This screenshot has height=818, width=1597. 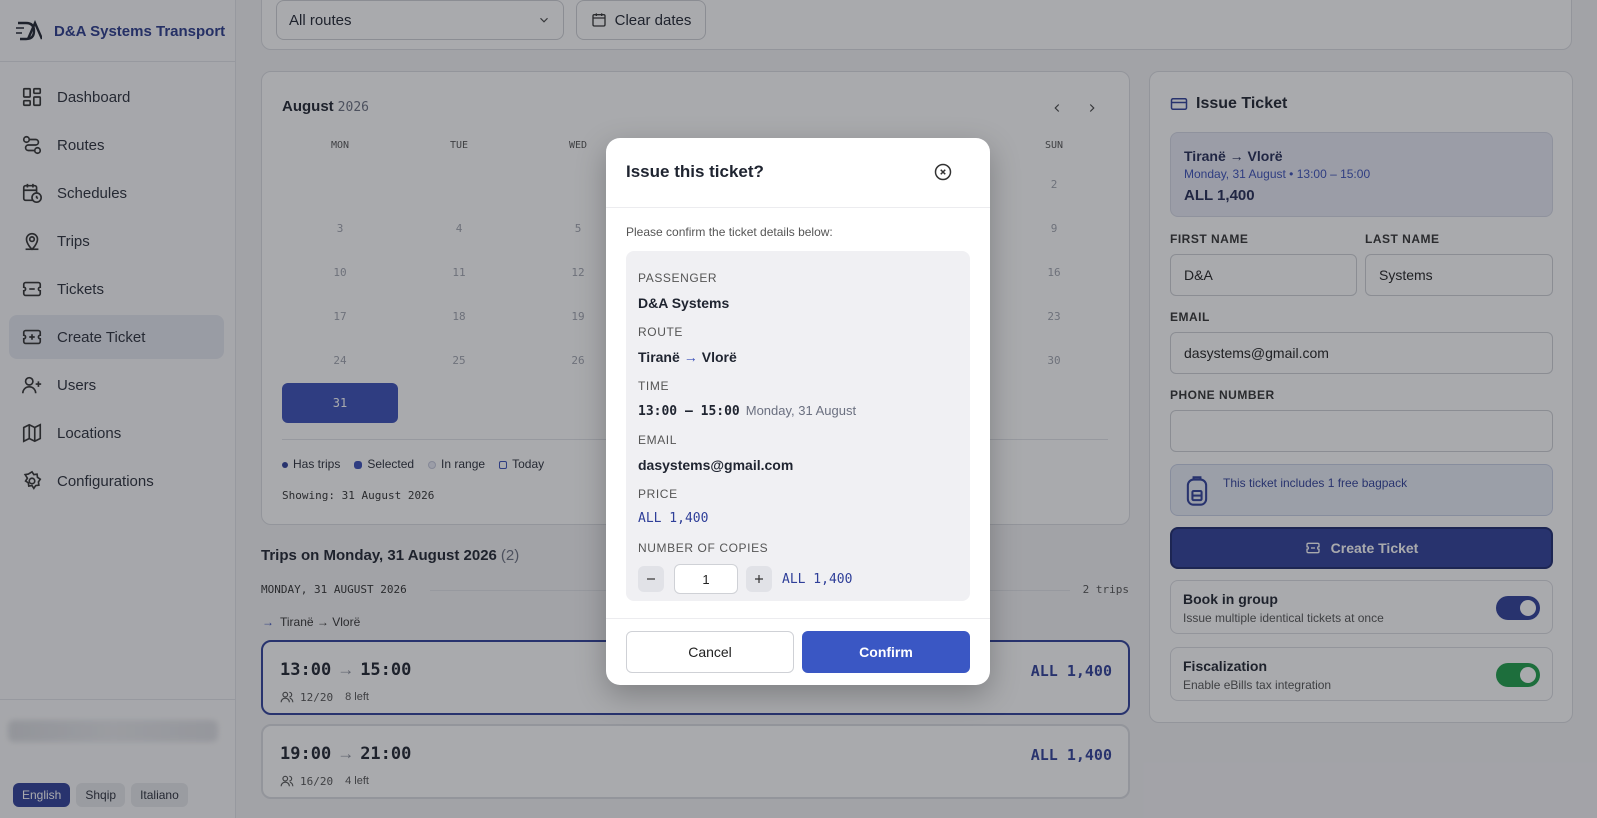 What do you see at coordinates (798, 207) in the screenshot?
I see `modal-header-divider` at bounding box center [798, 207].